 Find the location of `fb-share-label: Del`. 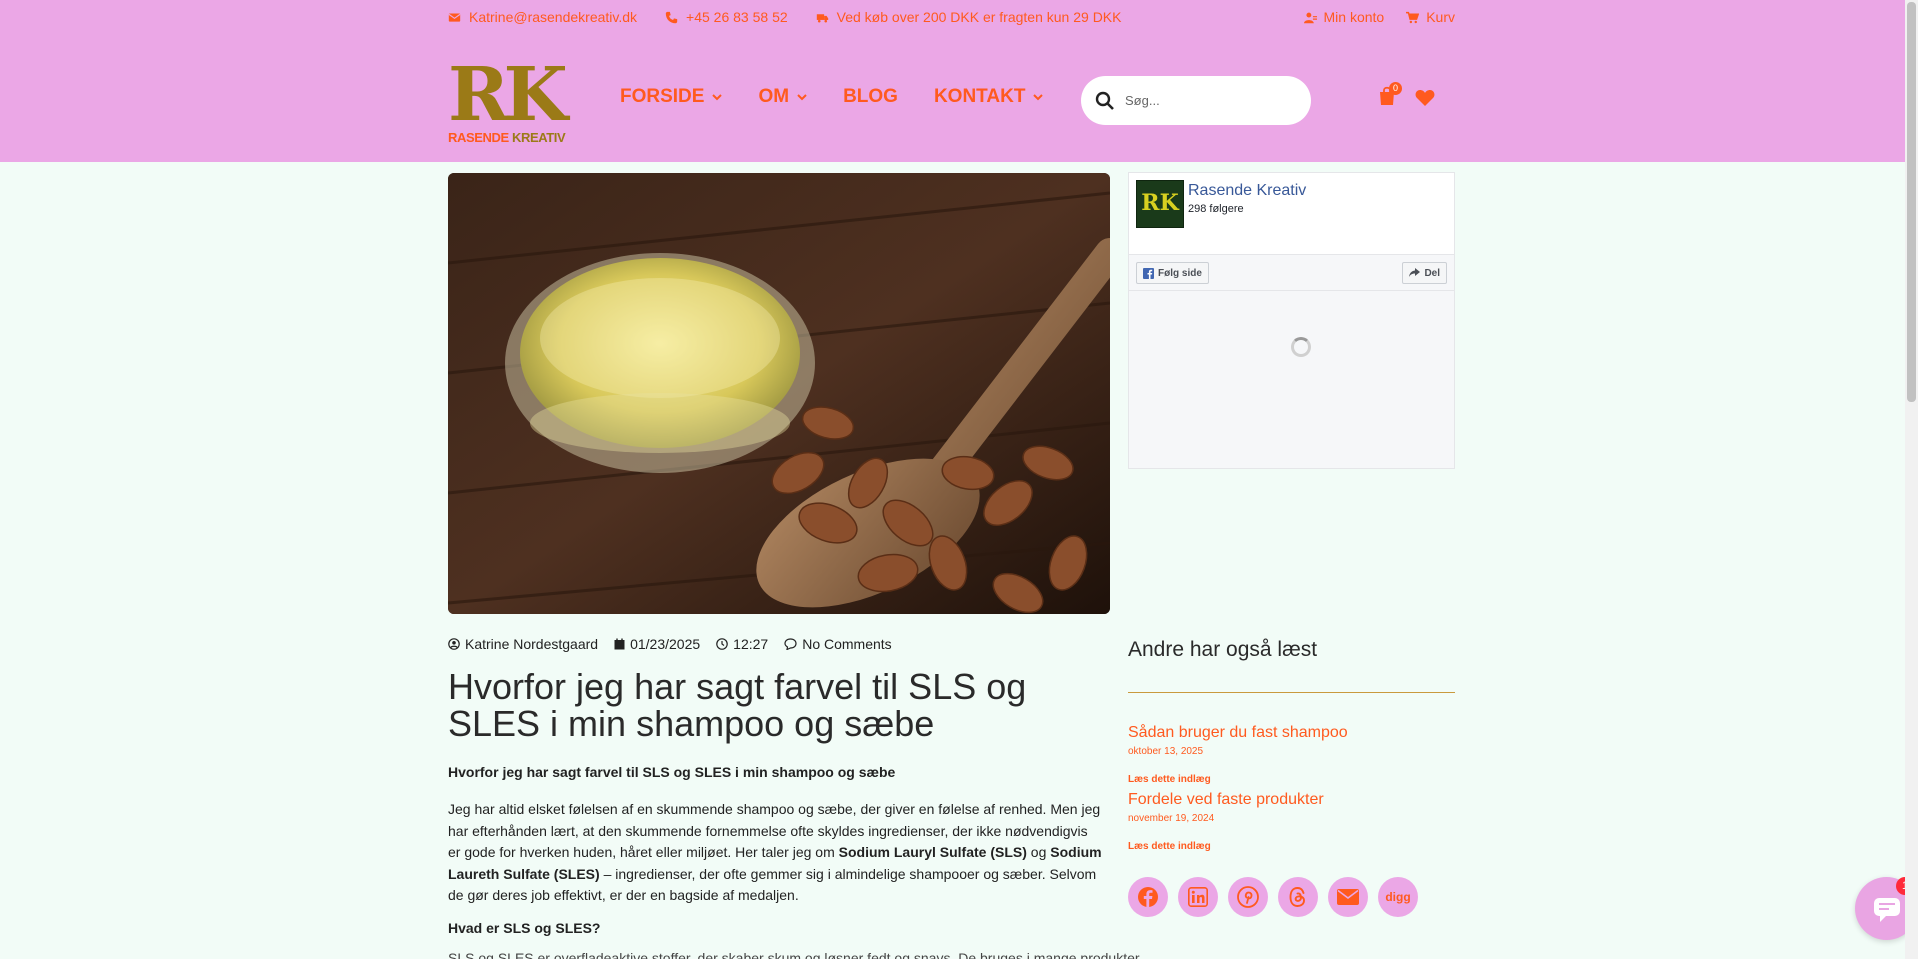

fb-share-label: Del is located at coordinates (1432, 273).